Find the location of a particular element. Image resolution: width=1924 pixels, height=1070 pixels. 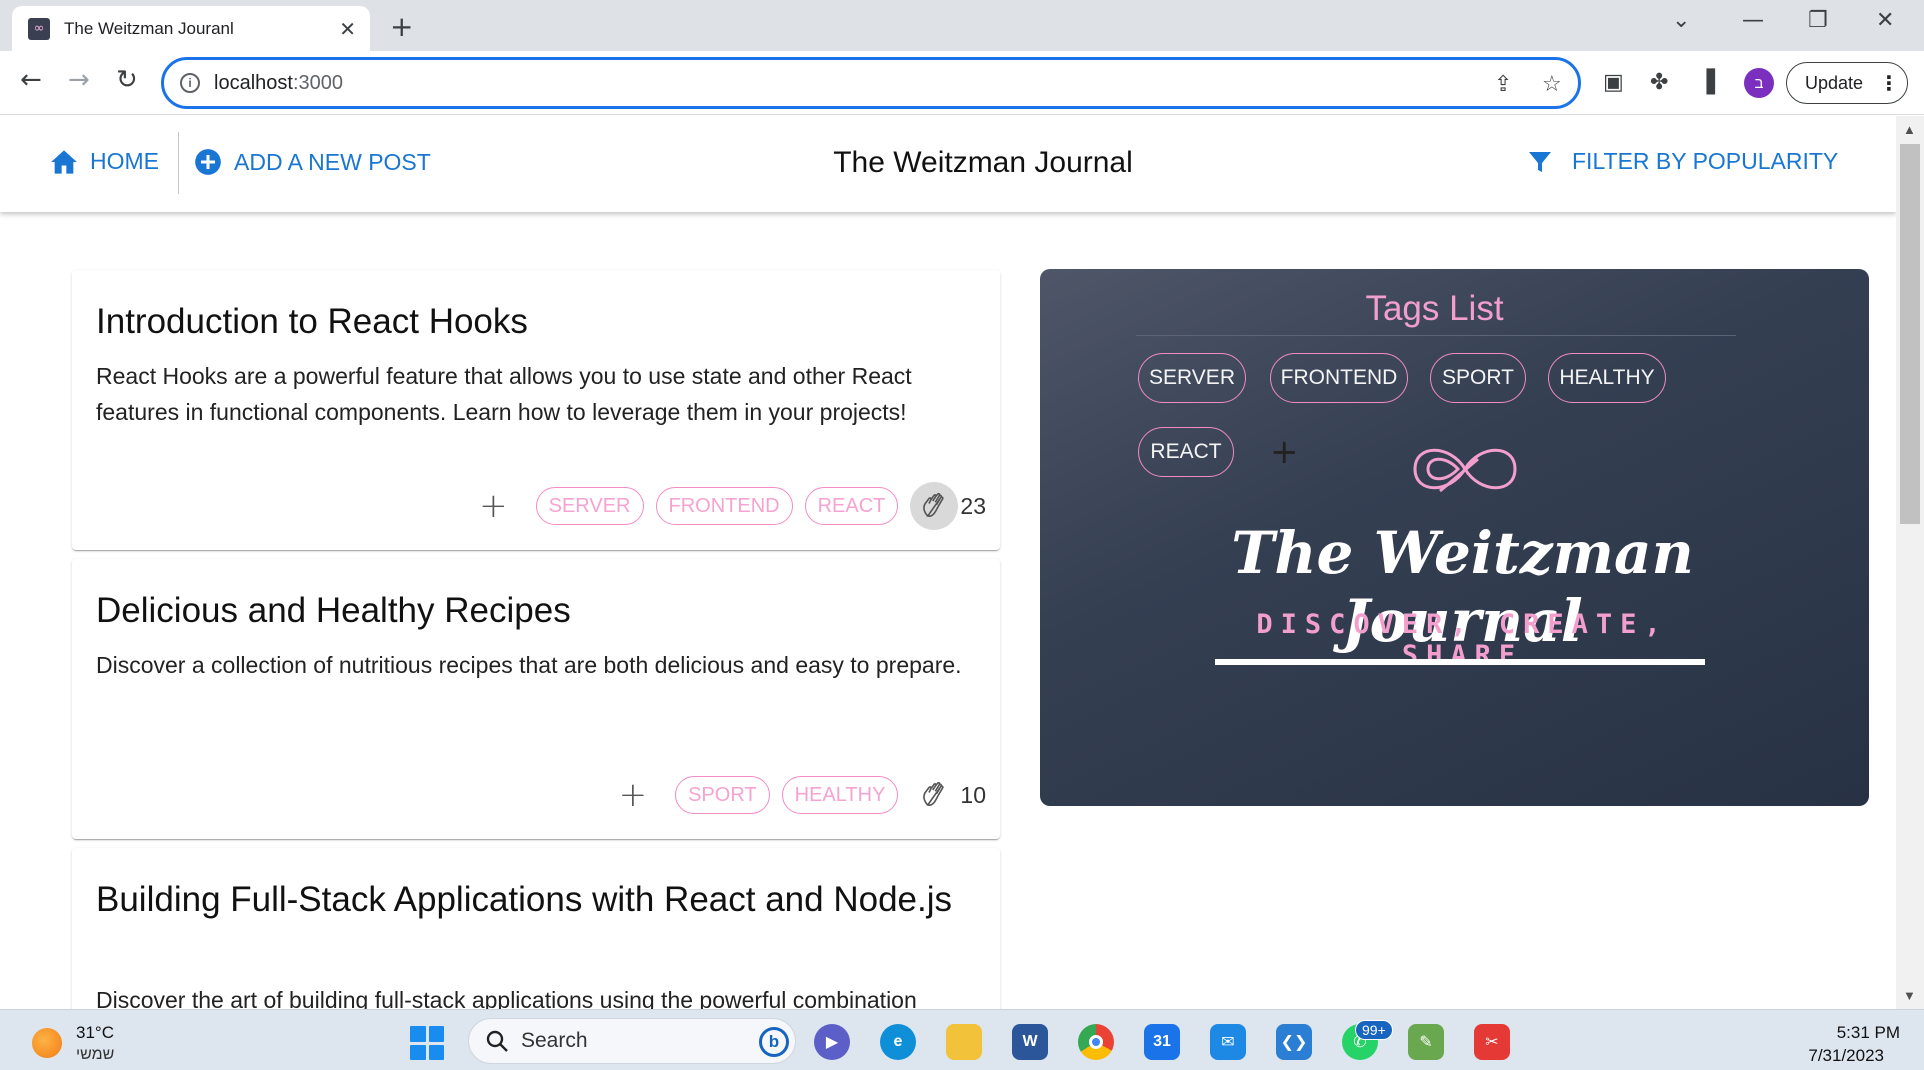

post-actions: + SPORT HEALTHY 10 is located at coordinates (802, 795).